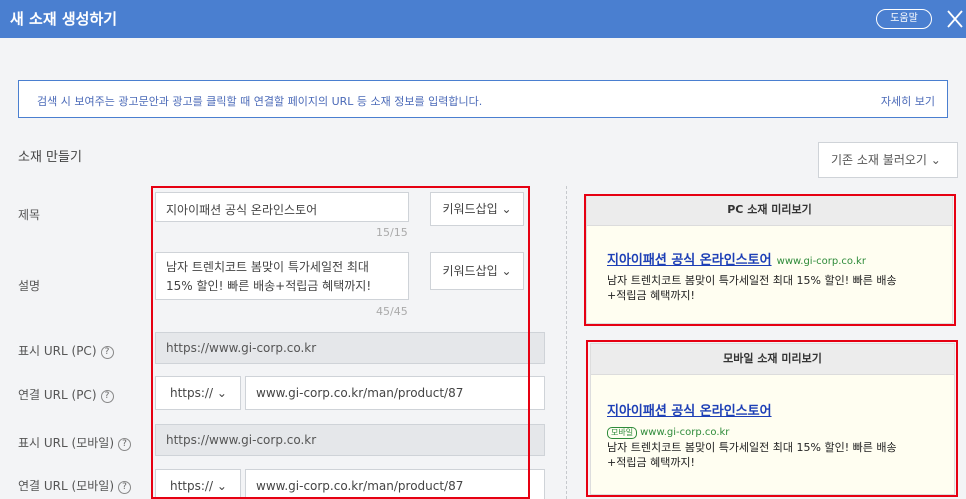 Image resolution: width=966 pixels, height=499 pixels. I want to click on close-icon, so click(955, 19).